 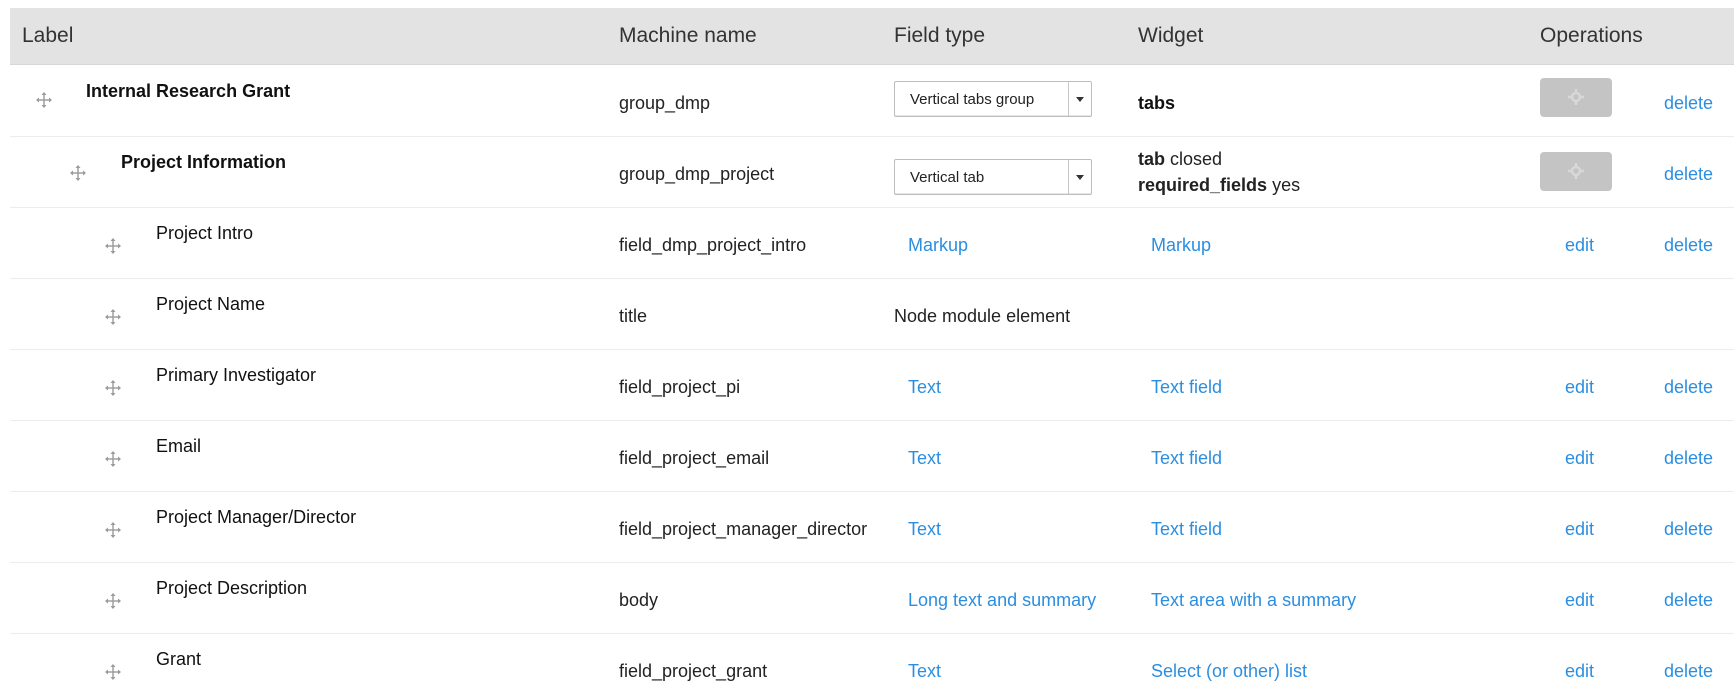 I want to click on row-label: Primary Investigator, so click(x=236, y=375).